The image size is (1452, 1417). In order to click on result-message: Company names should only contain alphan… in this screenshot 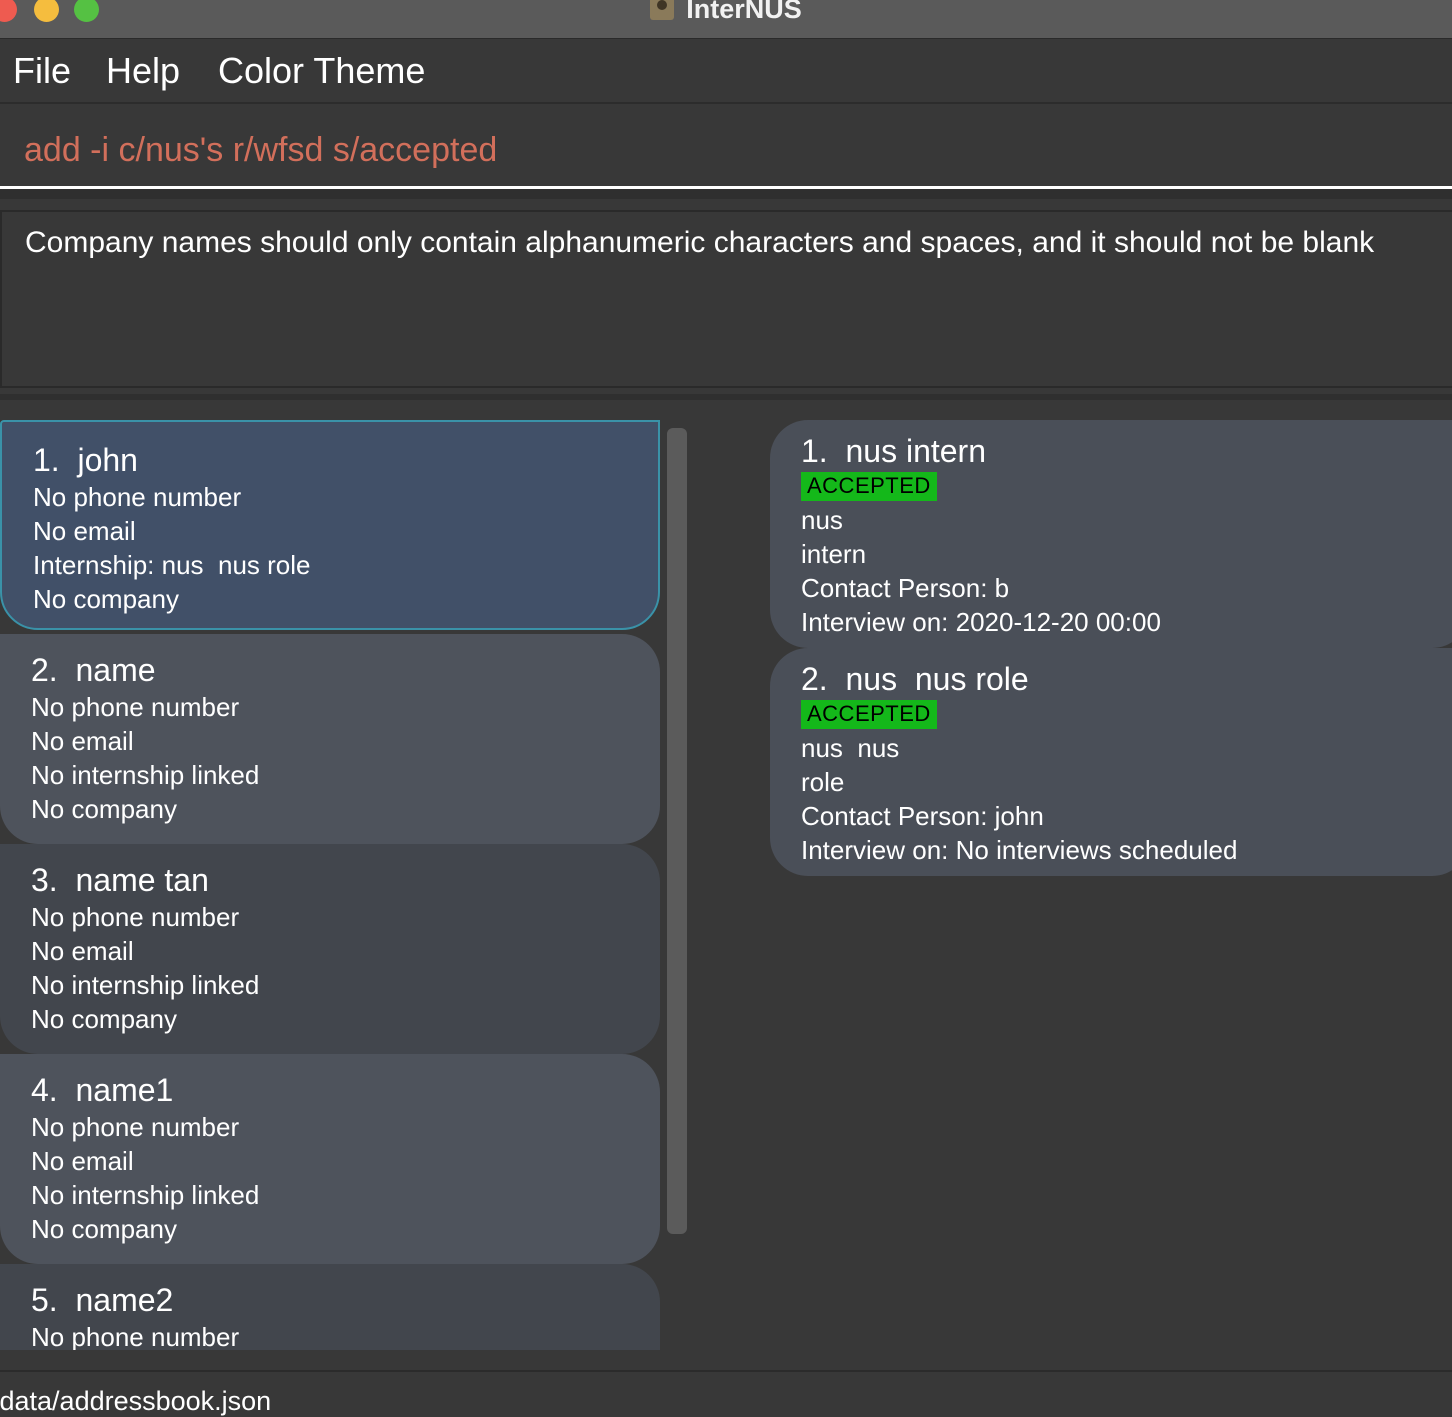, I will do `click(700, 242)`.